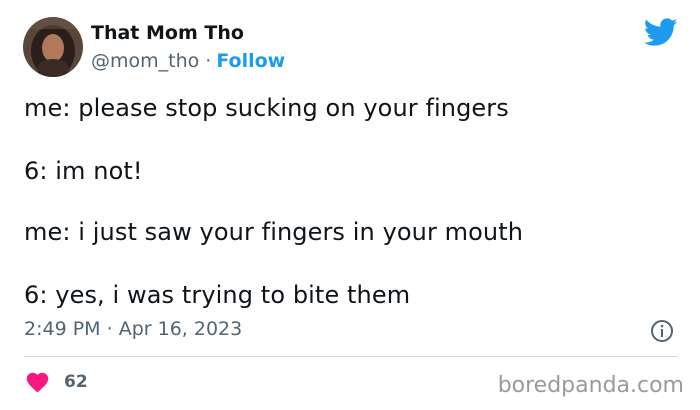 The image size is (700, 410). I want to click on avatar, so click(53, 47).